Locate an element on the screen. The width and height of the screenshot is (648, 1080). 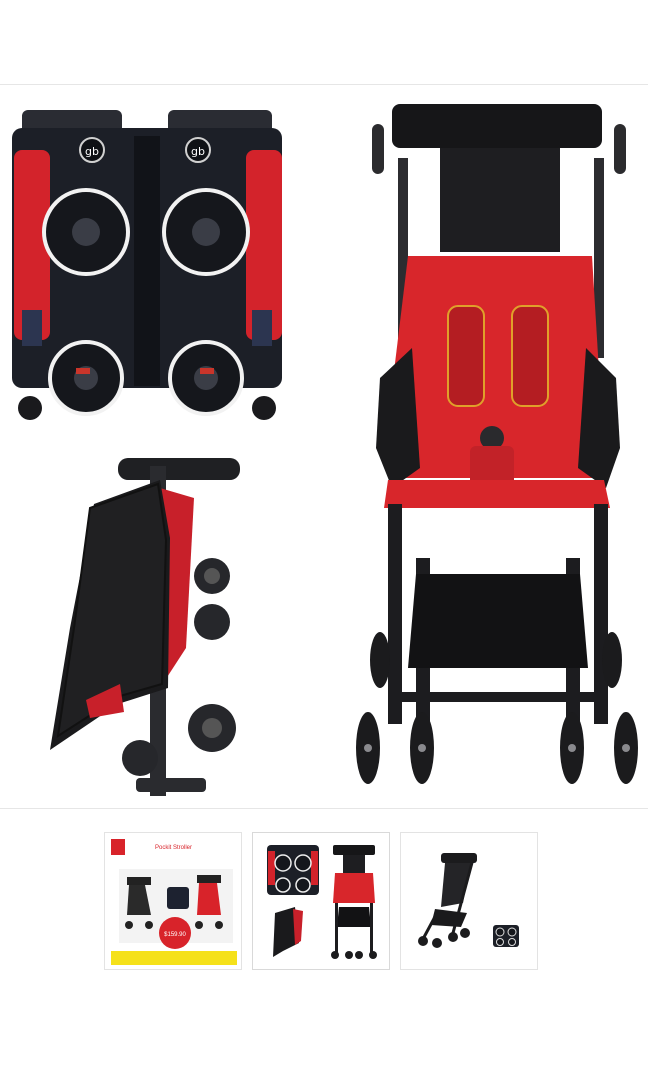
thumbnail-1: Pockit Stroller $159.90 is located at coordinates (173, 901).